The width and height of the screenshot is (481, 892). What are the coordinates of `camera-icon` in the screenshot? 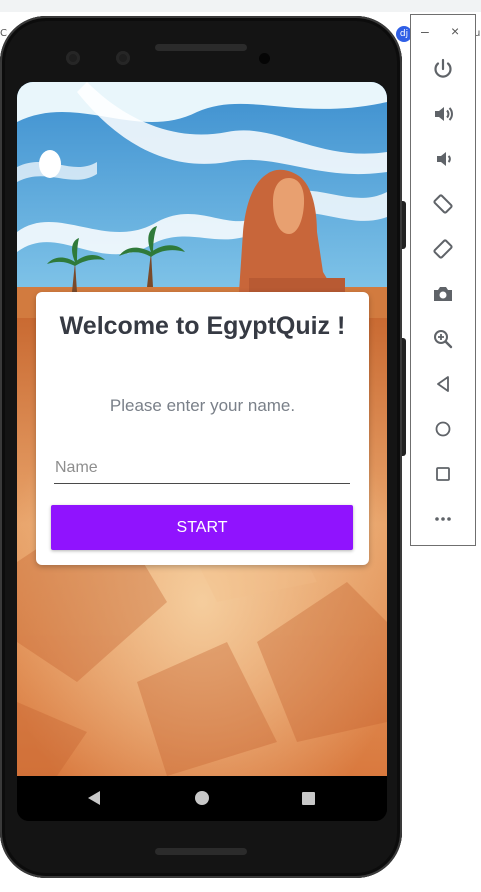 It's located at (443, 294).